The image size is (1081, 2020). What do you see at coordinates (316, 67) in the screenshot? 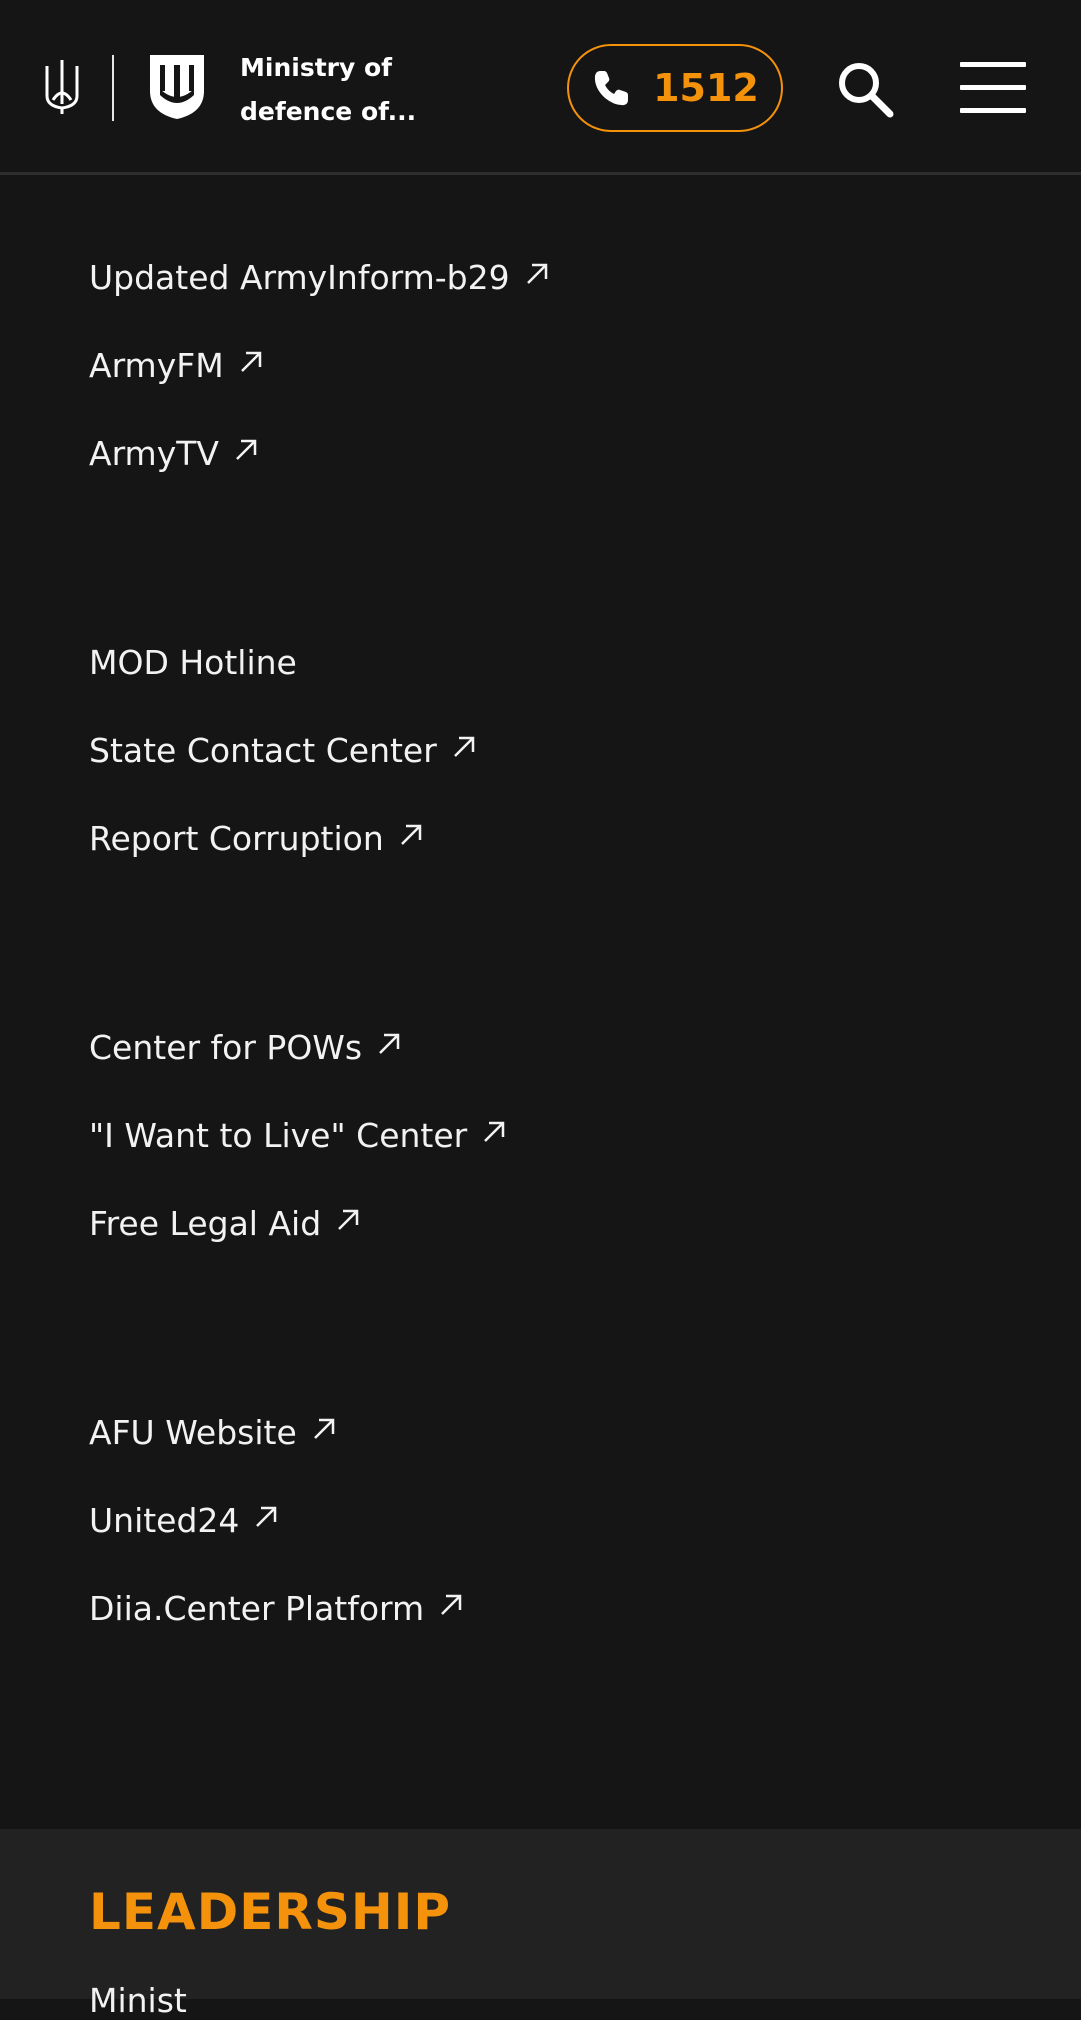
I see `brand-line-1: Ministry of` at bounding box center [316, 67].